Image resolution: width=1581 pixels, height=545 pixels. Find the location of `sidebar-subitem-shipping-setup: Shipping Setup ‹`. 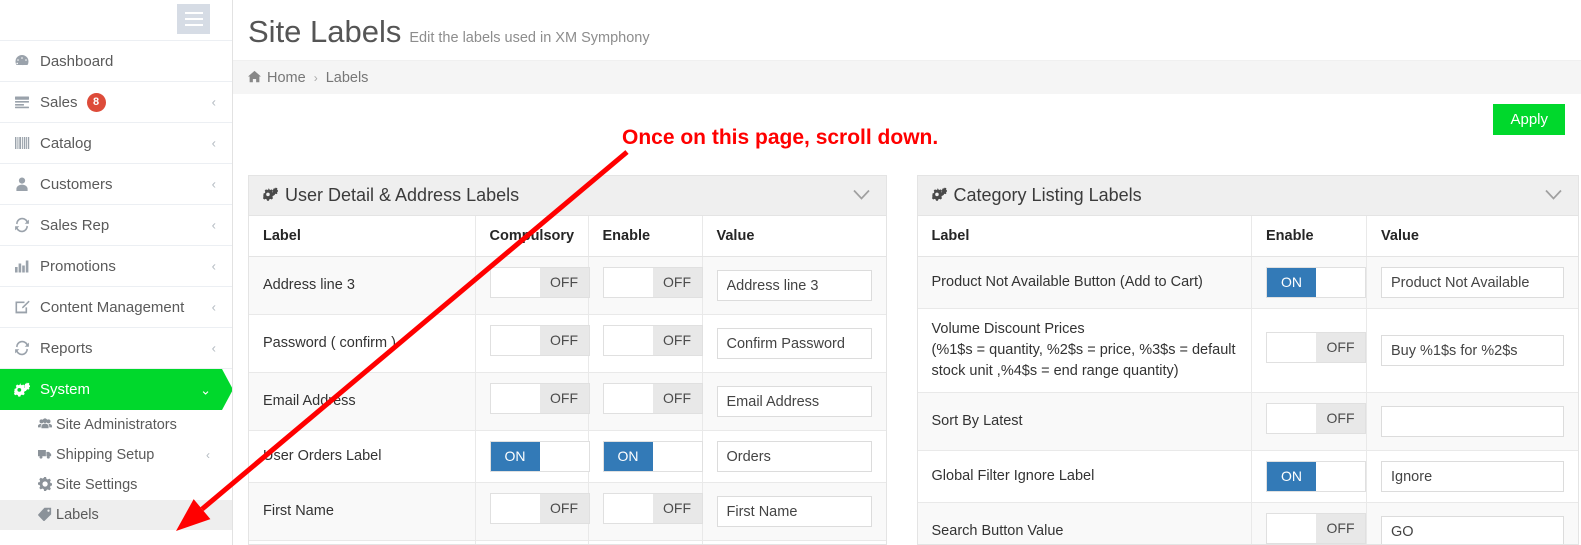

sidebar-subitem-shipping-setup: Shipping Setup ‹ is located at coordinates (116, 455).